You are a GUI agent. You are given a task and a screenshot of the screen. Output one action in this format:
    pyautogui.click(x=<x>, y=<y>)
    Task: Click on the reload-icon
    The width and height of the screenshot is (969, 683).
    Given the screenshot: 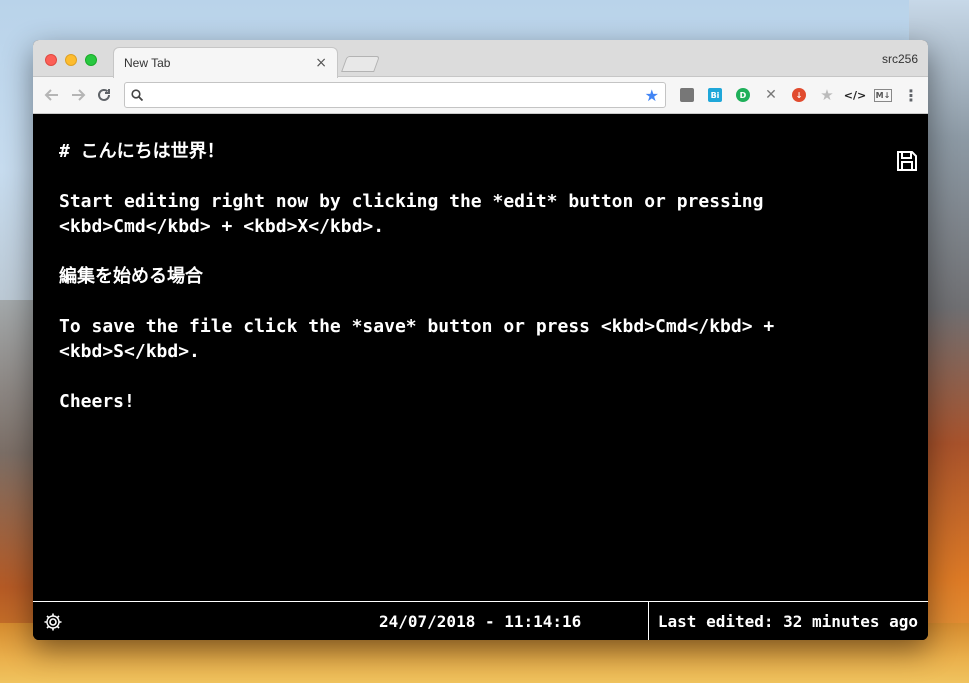 What is the action you would take?
    pyautogui.click(x=103, y=94)
    